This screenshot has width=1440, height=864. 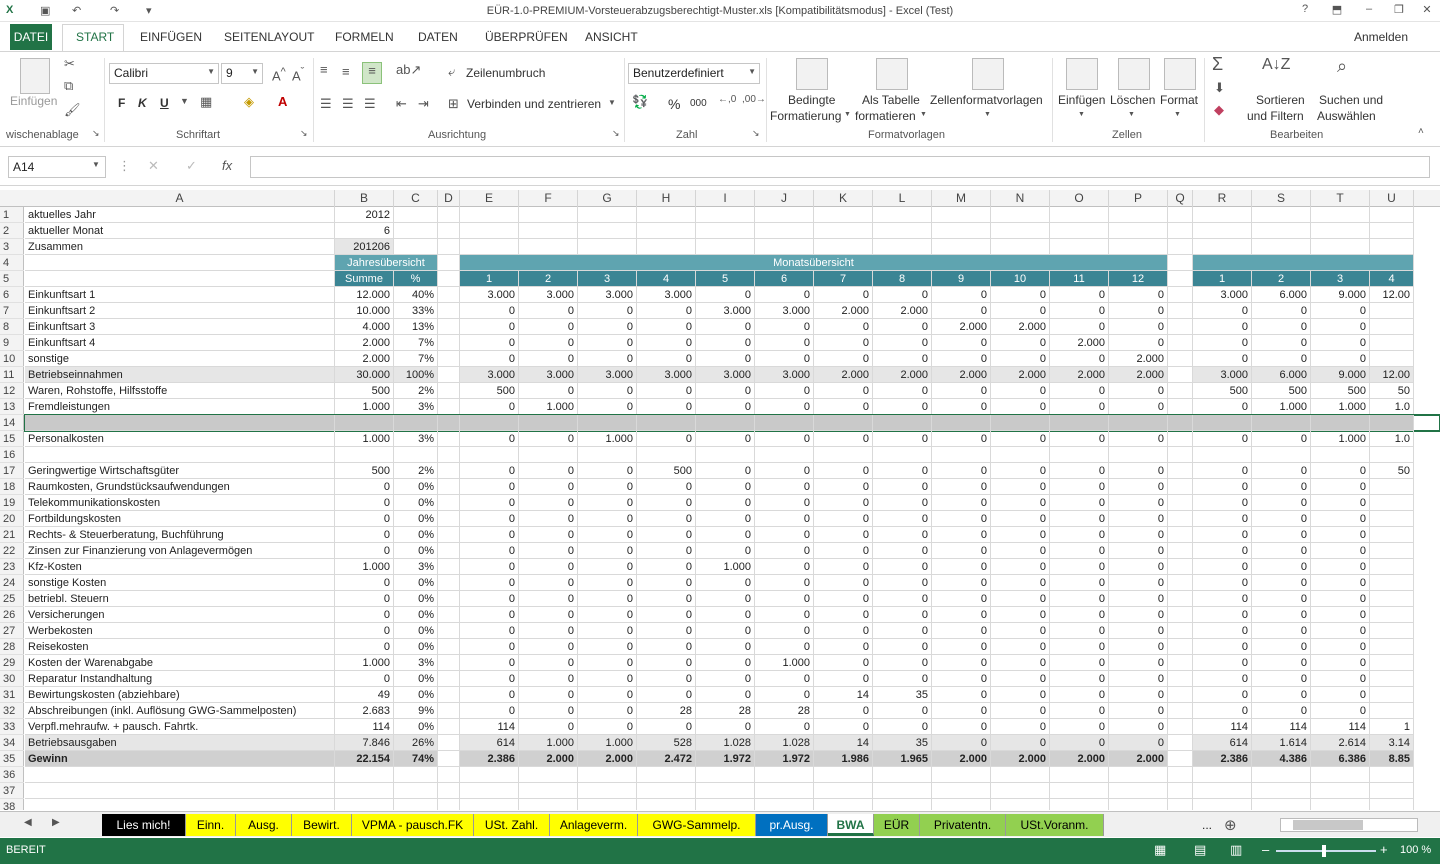 I want to click on format-as-table-label-1: Als Tabelle, so click(x=891, y=100).